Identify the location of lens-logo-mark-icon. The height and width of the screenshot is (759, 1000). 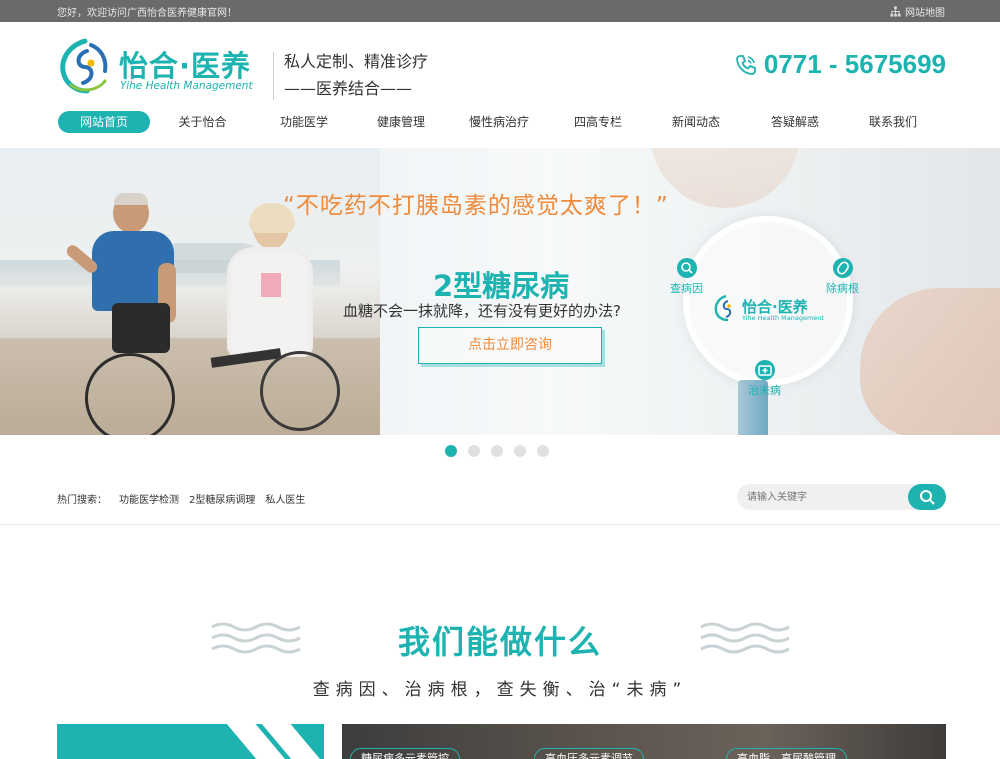
(723, 308).